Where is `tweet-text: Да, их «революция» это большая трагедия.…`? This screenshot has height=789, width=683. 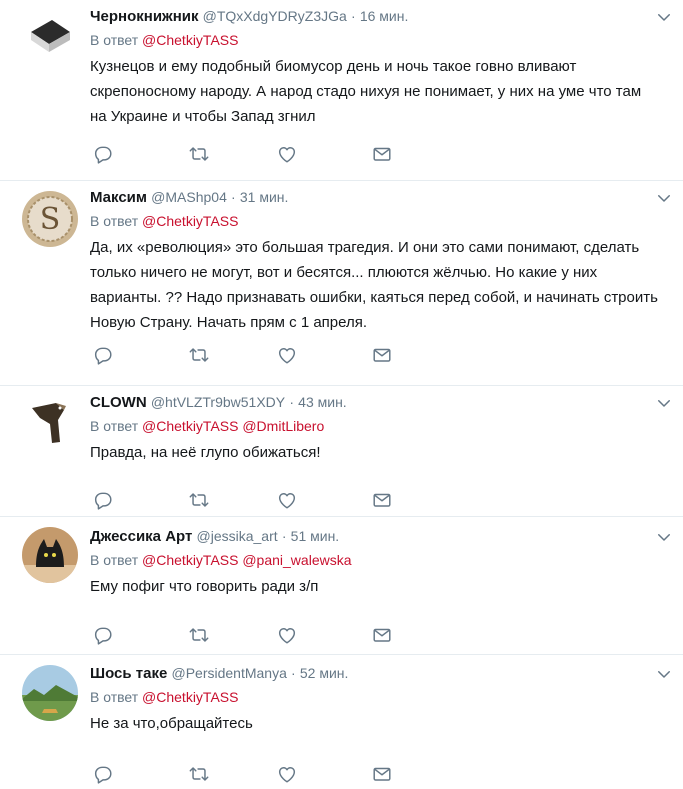
tweet-text: Да, их «революция» это большая трагедия.… is located at coordinates (374, 285).